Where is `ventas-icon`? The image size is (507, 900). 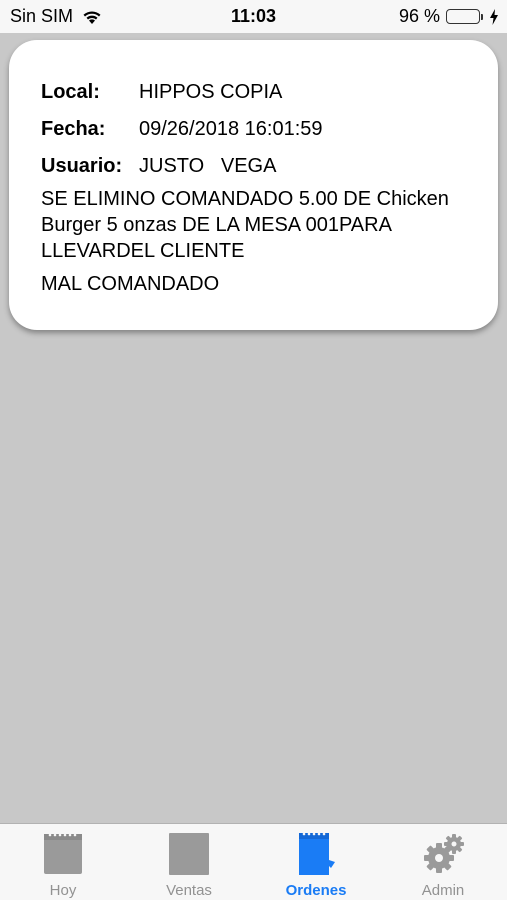
ventas-icon is located at coordinates (189, 854).